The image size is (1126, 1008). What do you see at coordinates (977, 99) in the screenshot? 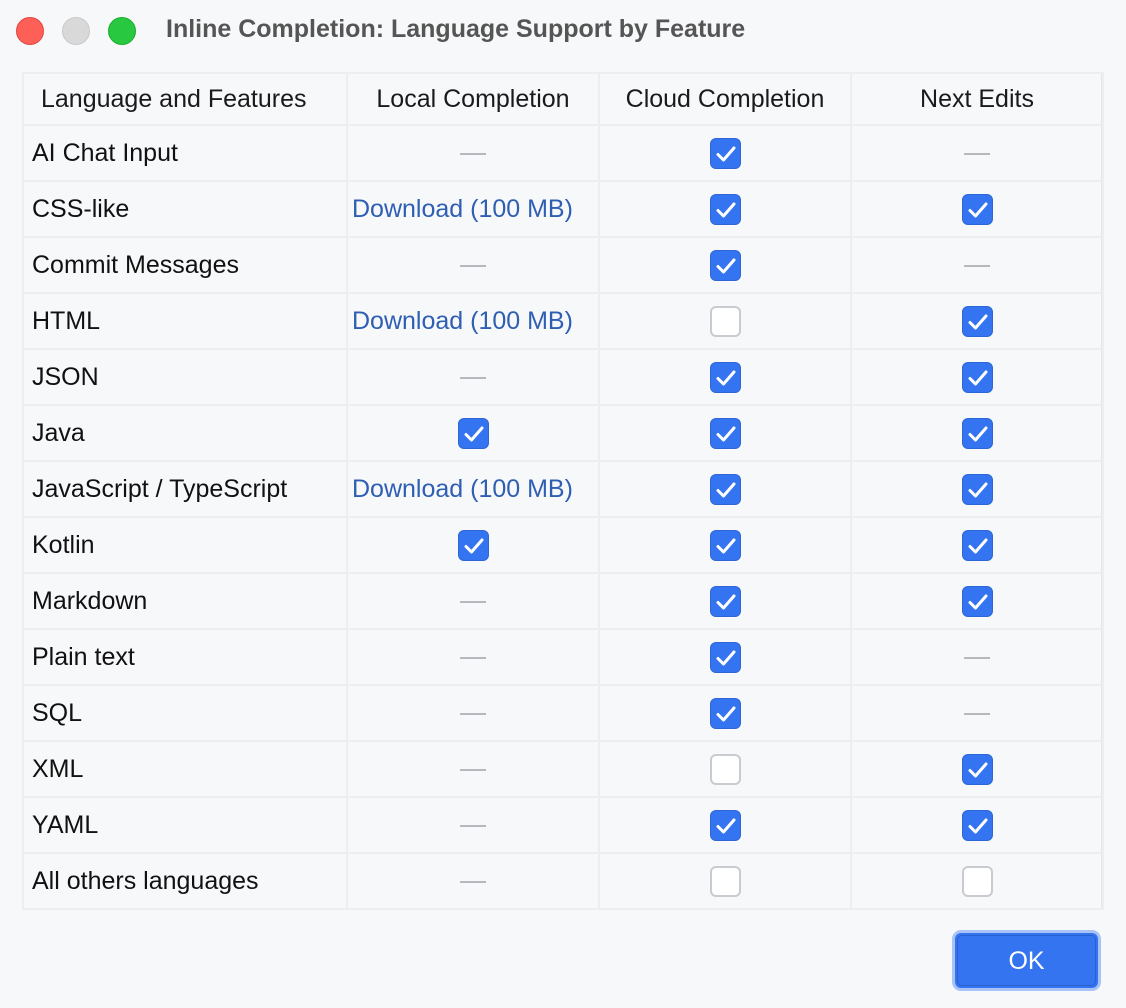
I see `column-header-next-edits: Next Edits` at bounding box center [977, 99].